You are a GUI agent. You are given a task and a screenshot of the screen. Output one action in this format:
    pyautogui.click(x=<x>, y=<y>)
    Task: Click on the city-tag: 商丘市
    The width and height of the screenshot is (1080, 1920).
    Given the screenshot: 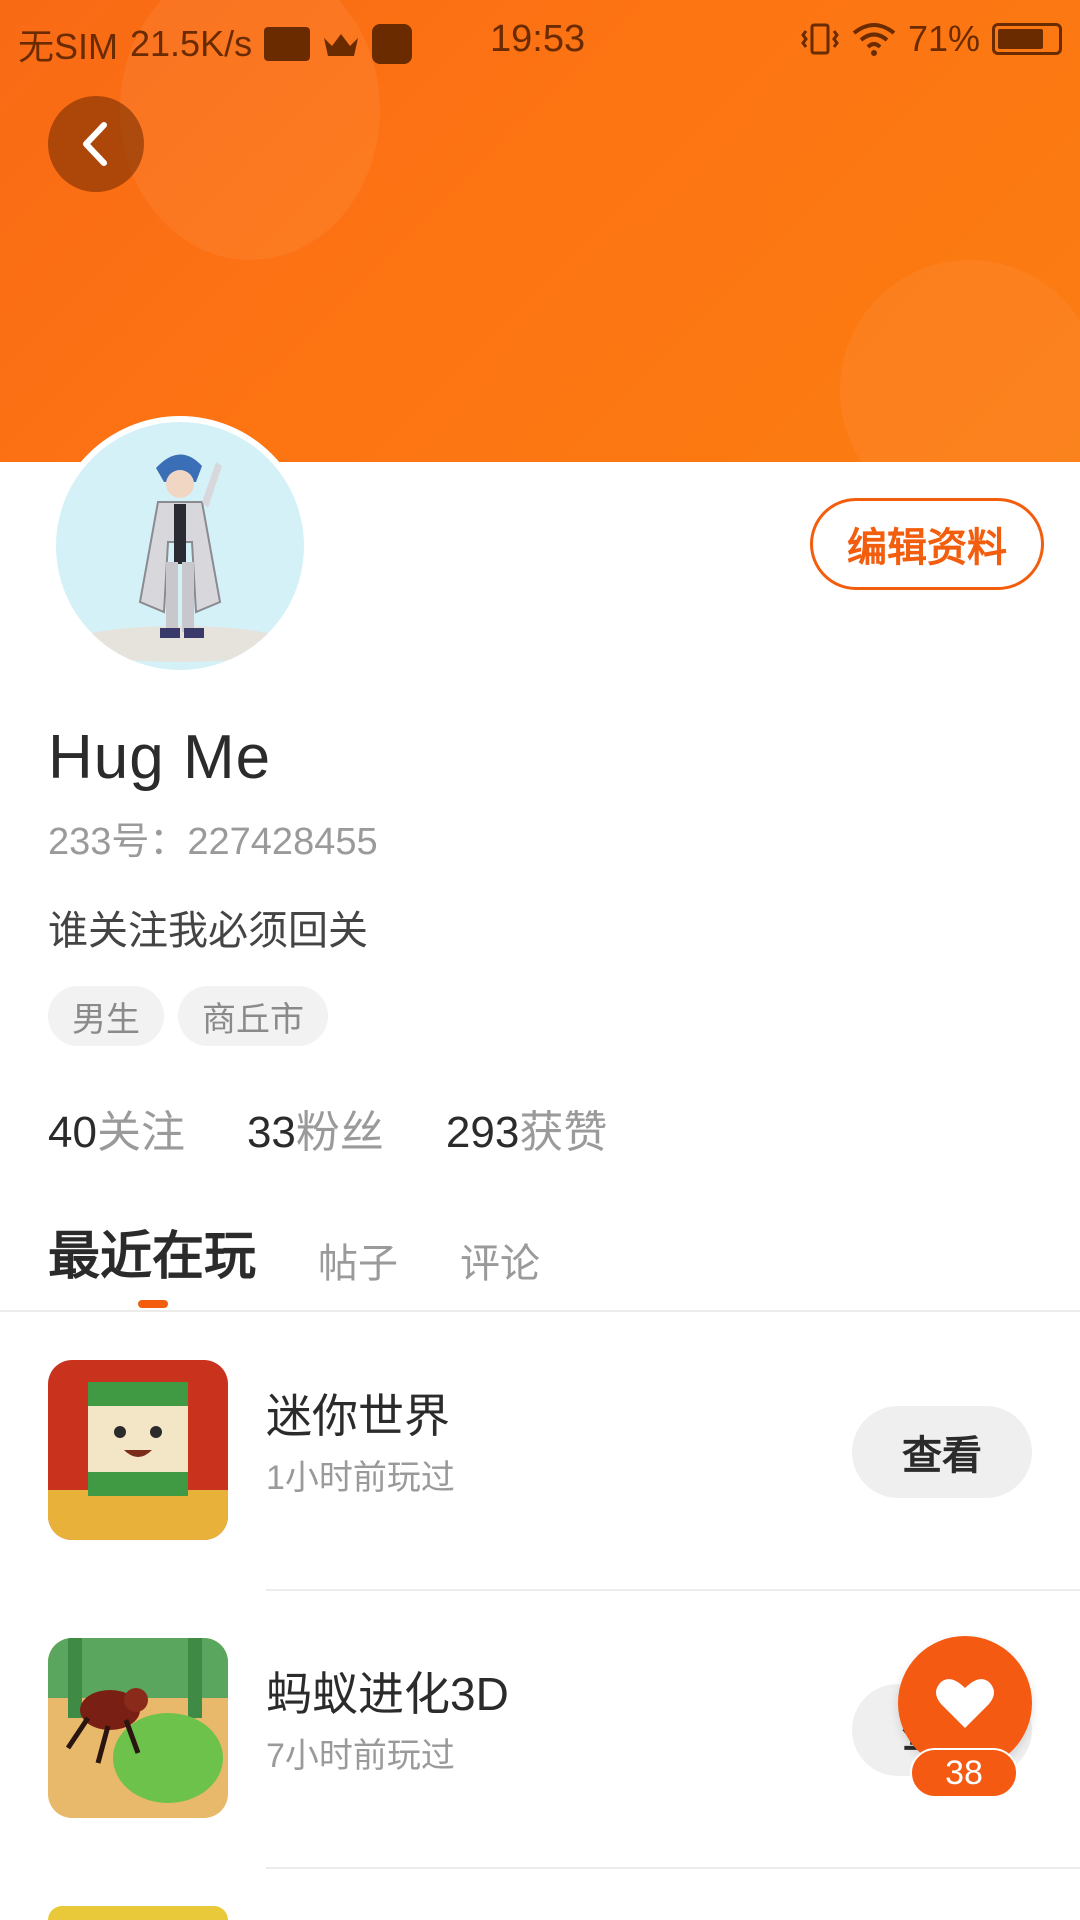 What is the action you would take?
    pyautogui.click(x=253, y=1016)
    